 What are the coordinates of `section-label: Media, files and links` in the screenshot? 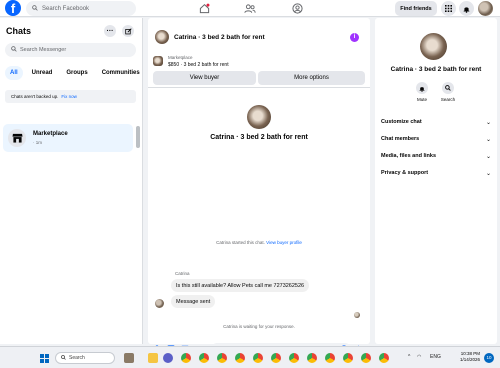 It's located at (409, 156).